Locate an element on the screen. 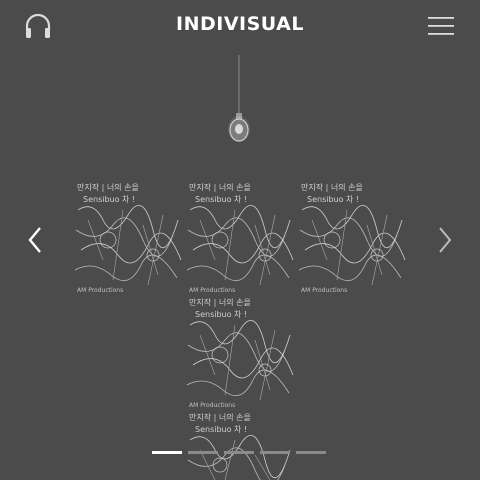 The width and height of the screenshot is (480, 480). artwork-tile: 만지작 | 너의 손을 Sensibuo 차 ! is located at coordinates (240, 445).